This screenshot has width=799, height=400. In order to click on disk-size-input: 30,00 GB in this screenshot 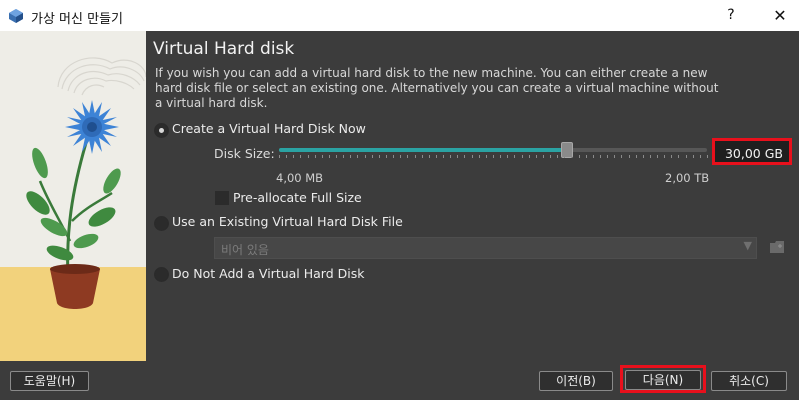, I will do `click(752, 151)`.